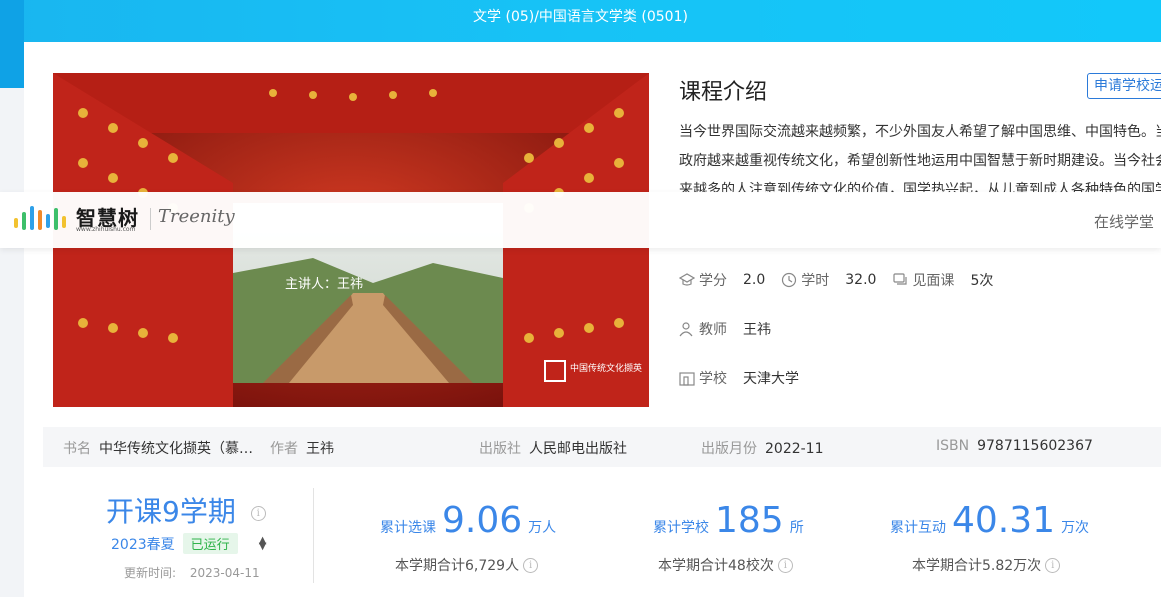  What do you see at coordinates (324, 283) in the screenshot?
I see `cover-host-text: 主讲人：王祎` at bounding box center [324, 283].